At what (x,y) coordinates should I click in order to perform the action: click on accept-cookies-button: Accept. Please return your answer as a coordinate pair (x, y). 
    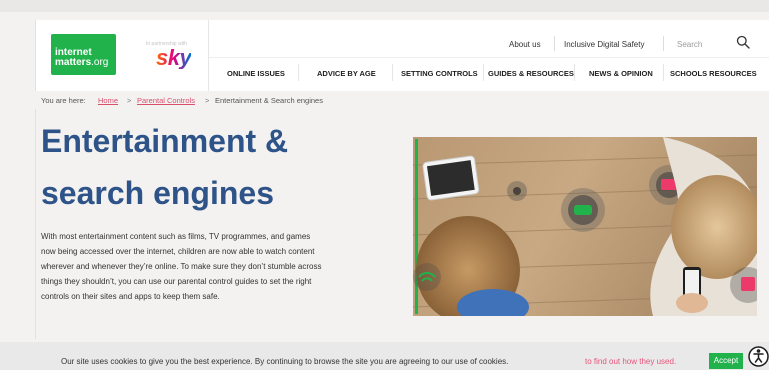
    Looking at the image, I should click on (726, 361).